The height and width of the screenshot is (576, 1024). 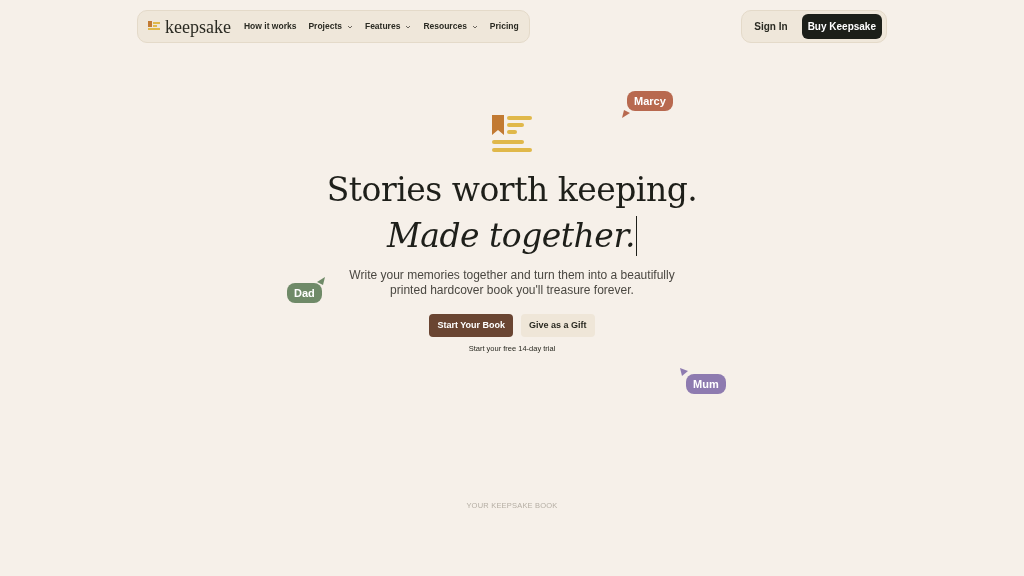 I want to click on hero-description: Write your memories together and turn them into a beautifully printed hardcover book you'll treasure forever., so click(x=512, y=283).